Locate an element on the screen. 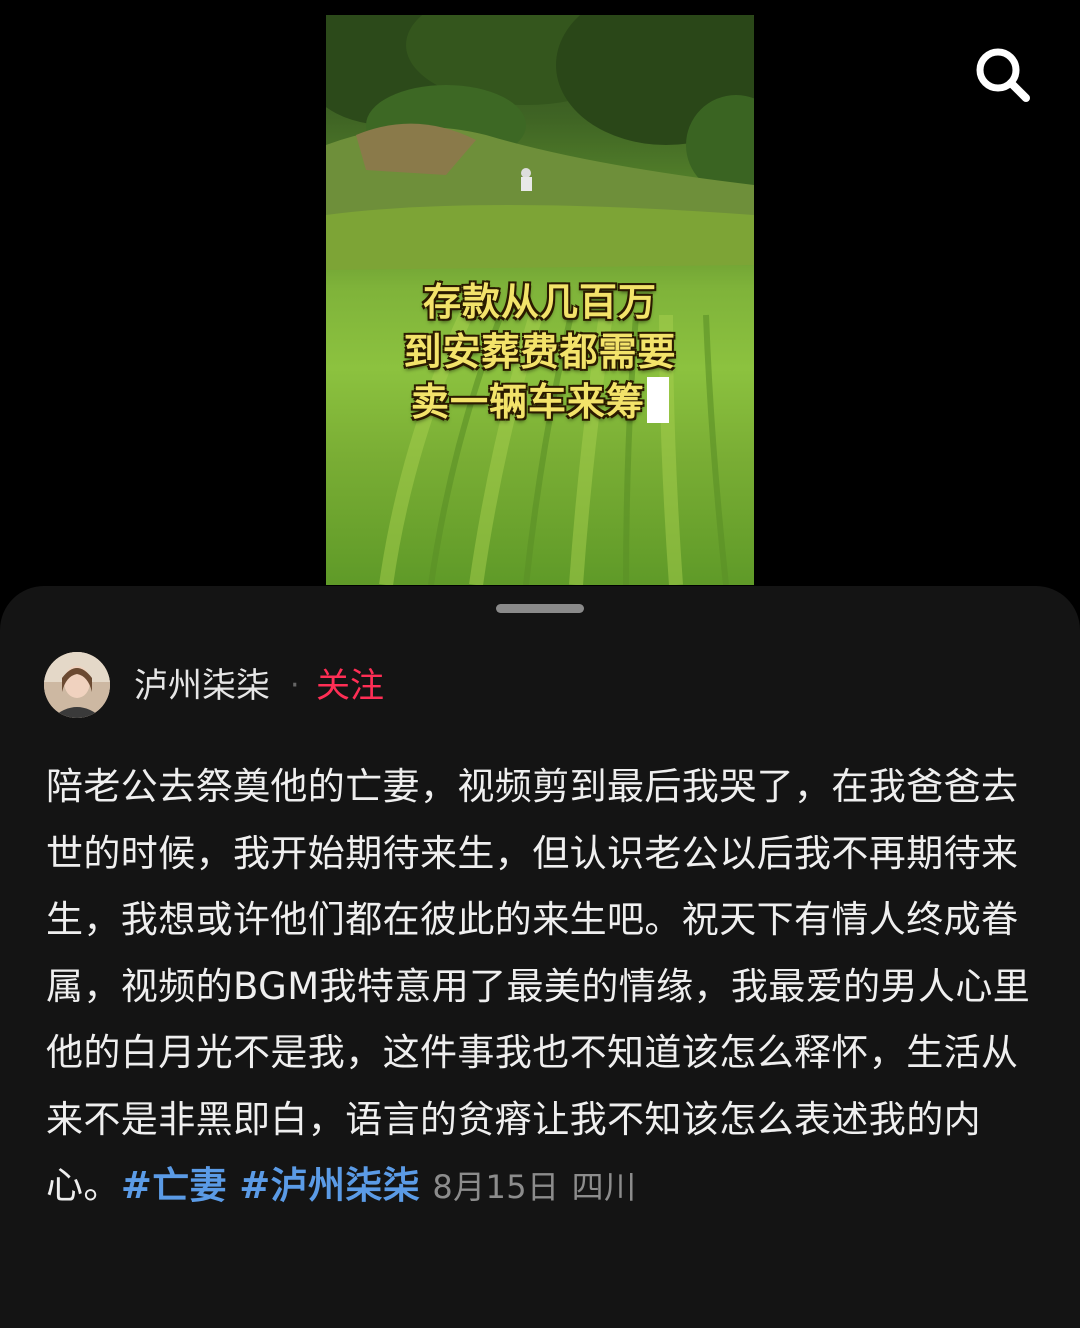 The height and width of the screenshot is (1328, 1080). avatar is located at coordinates (77, 685).